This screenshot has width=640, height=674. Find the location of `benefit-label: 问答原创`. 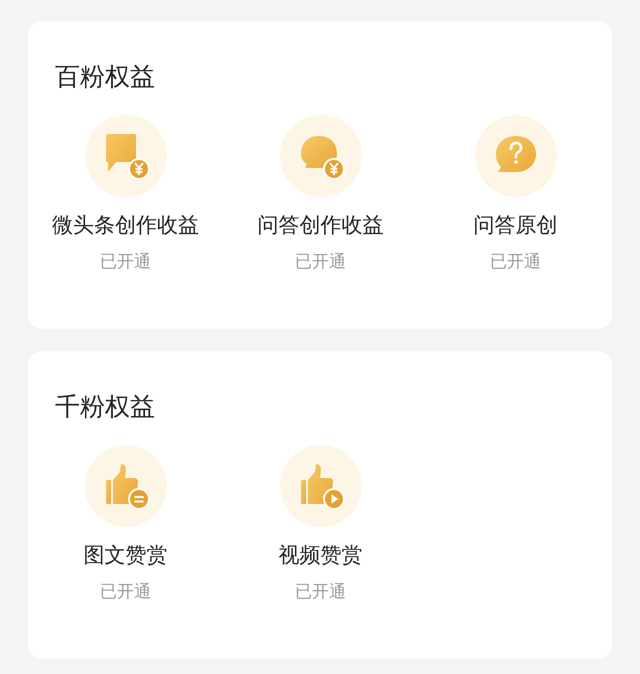

benefit-label: 问答原创 is located at coordinates (516, 225).